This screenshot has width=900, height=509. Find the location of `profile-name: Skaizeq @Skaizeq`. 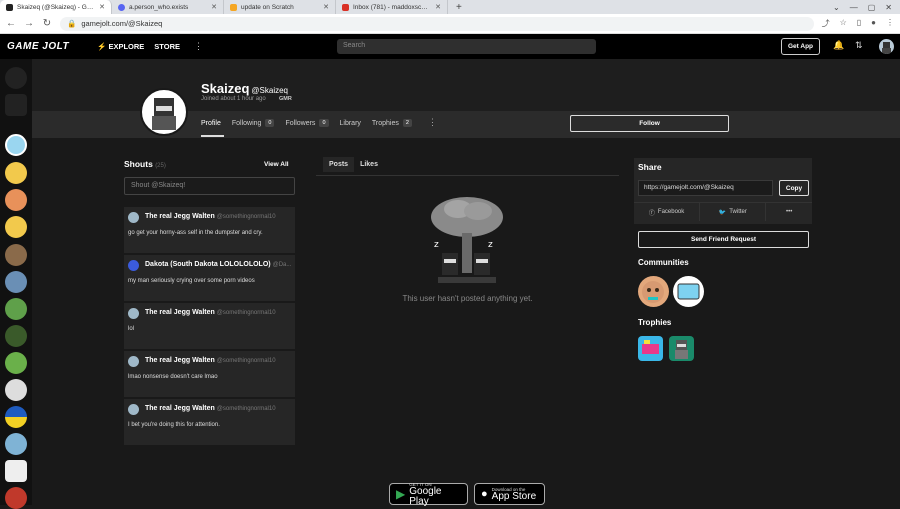

profile-name: Skaizeq @Skaizeq is located at coordinates (245, 88).